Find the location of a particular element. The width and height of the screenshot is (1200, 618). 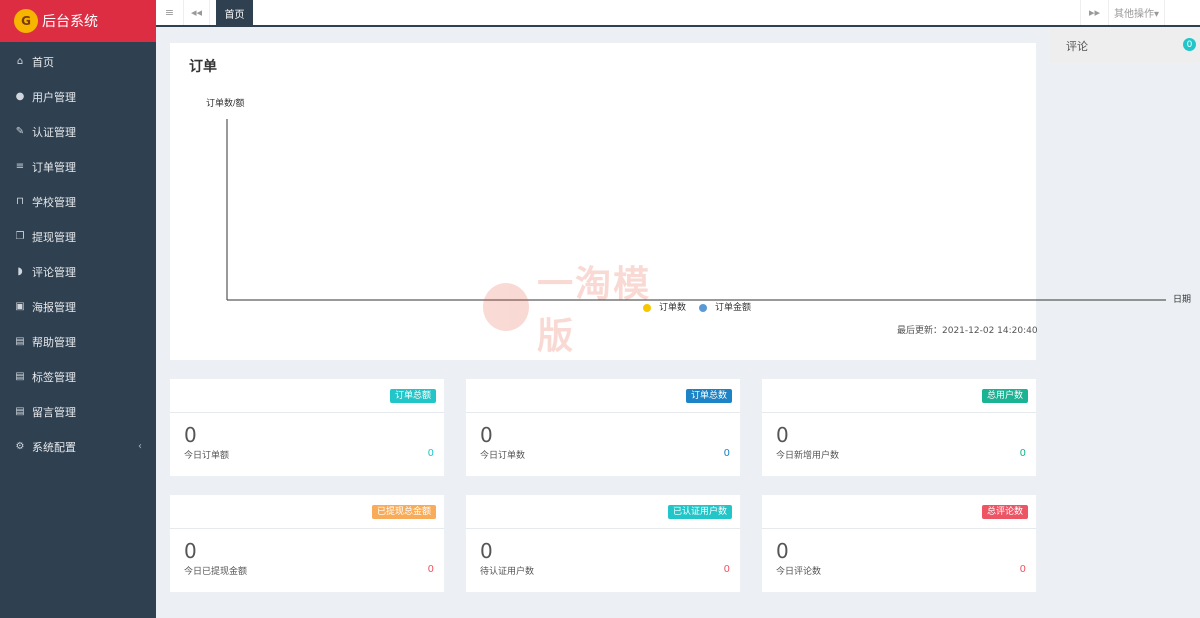

hamburger-icon: ≡ is located at coordinates (169, 12).